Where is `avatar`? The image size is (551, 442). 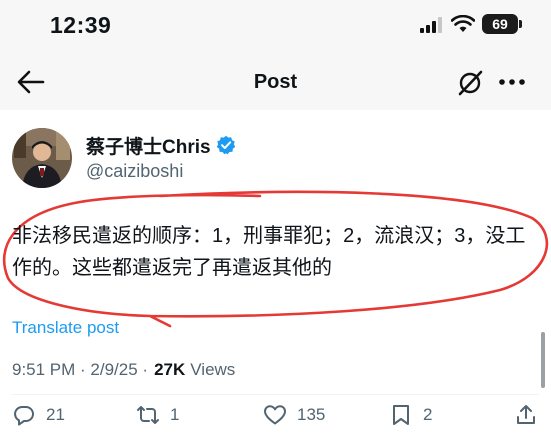 avatar is located at coordinates (42, 158).